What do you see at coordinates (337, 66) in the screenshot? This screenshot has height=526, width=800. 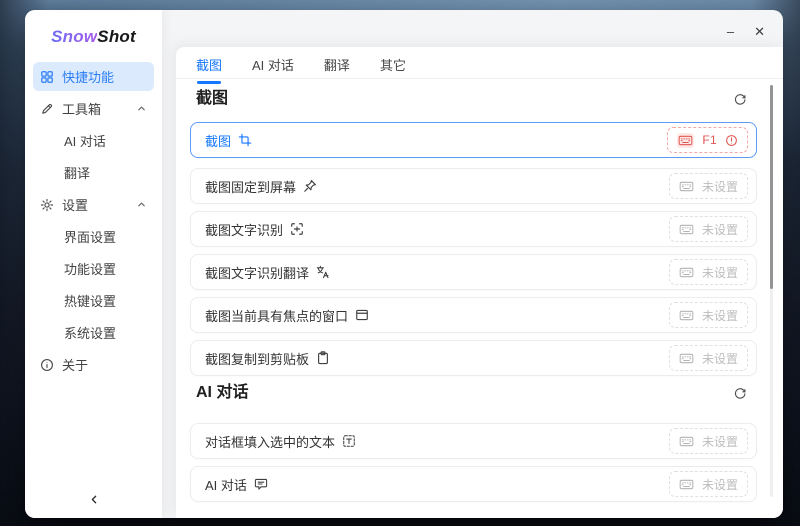 I see `tab-translate: 翻译` at bounding box center [337, 66].